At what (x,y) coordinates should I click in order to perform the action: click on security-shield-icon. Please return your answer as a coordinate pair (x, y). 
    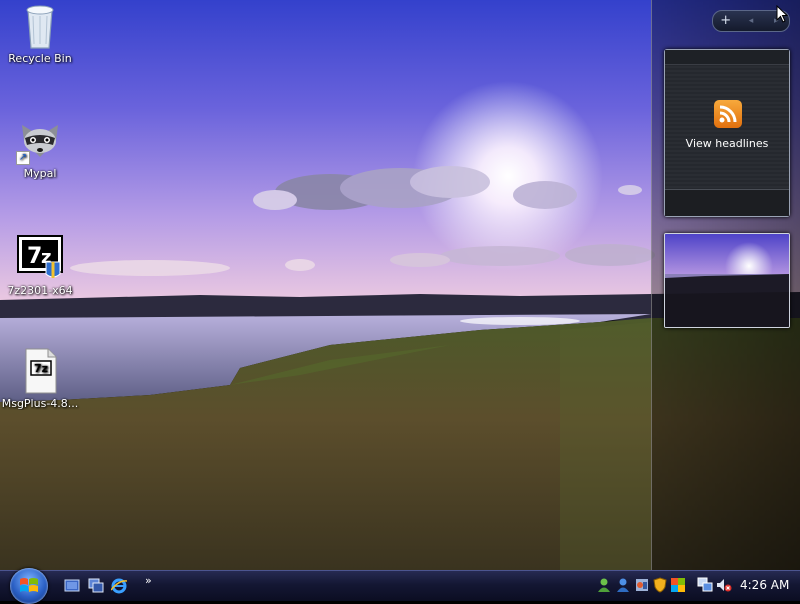
    Looking at the image, I should click on (660, 585).